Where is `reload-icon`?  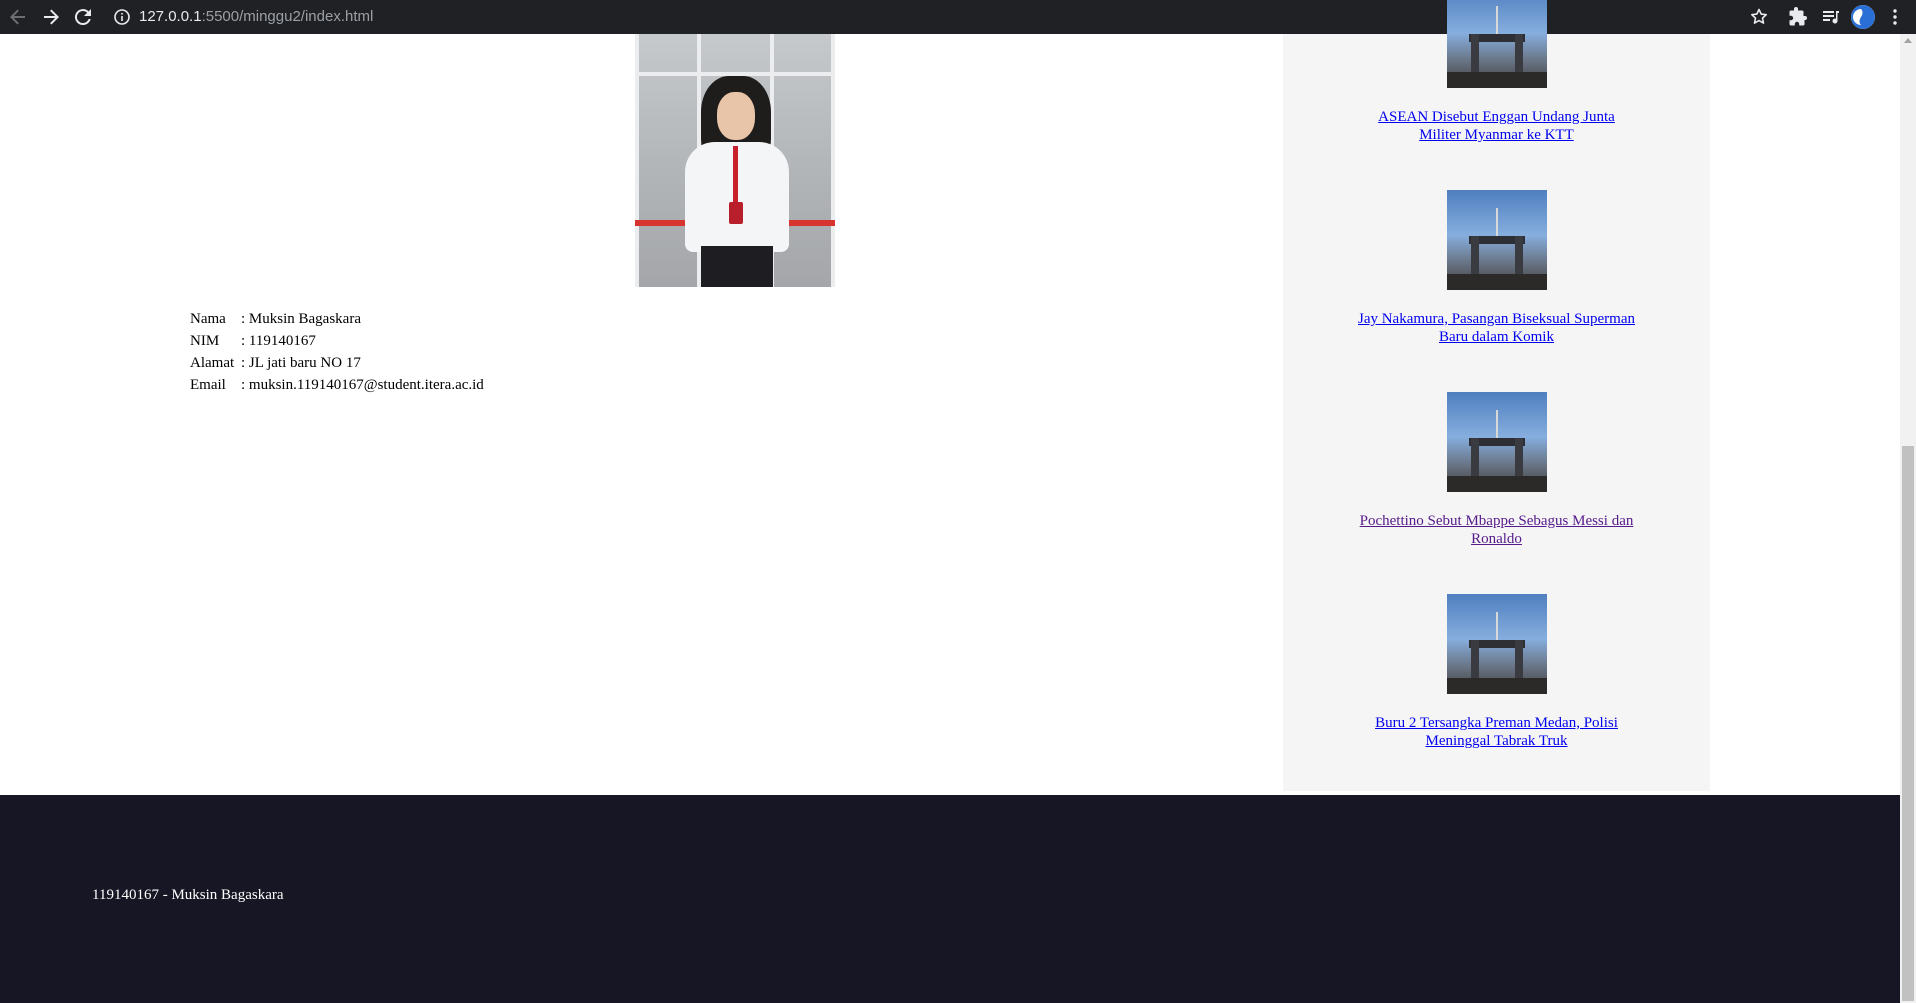
reload-icon is located at coordinates (83, 17).